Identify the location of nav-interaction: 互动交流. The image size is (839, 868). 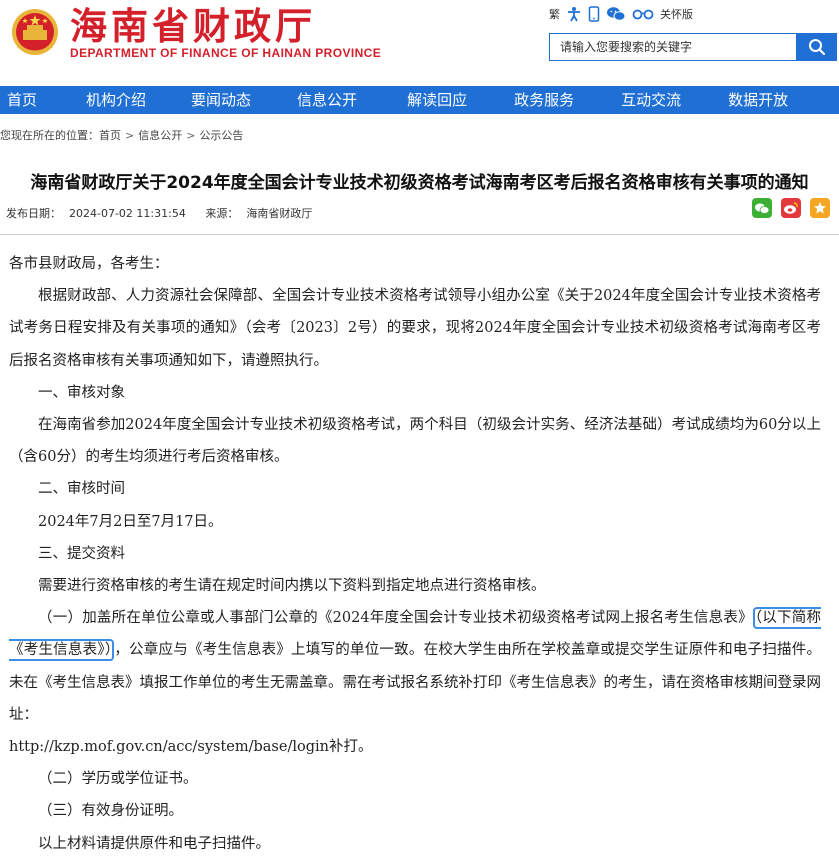
(651, 100).